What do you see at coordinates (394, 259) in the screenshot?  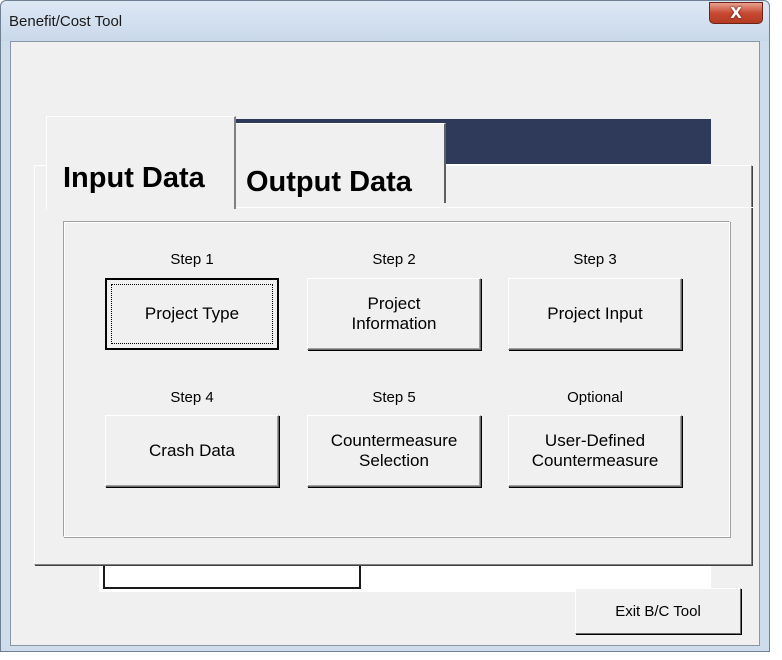 I see `step-2-label: Step 2` at bounding box center [394, 259].